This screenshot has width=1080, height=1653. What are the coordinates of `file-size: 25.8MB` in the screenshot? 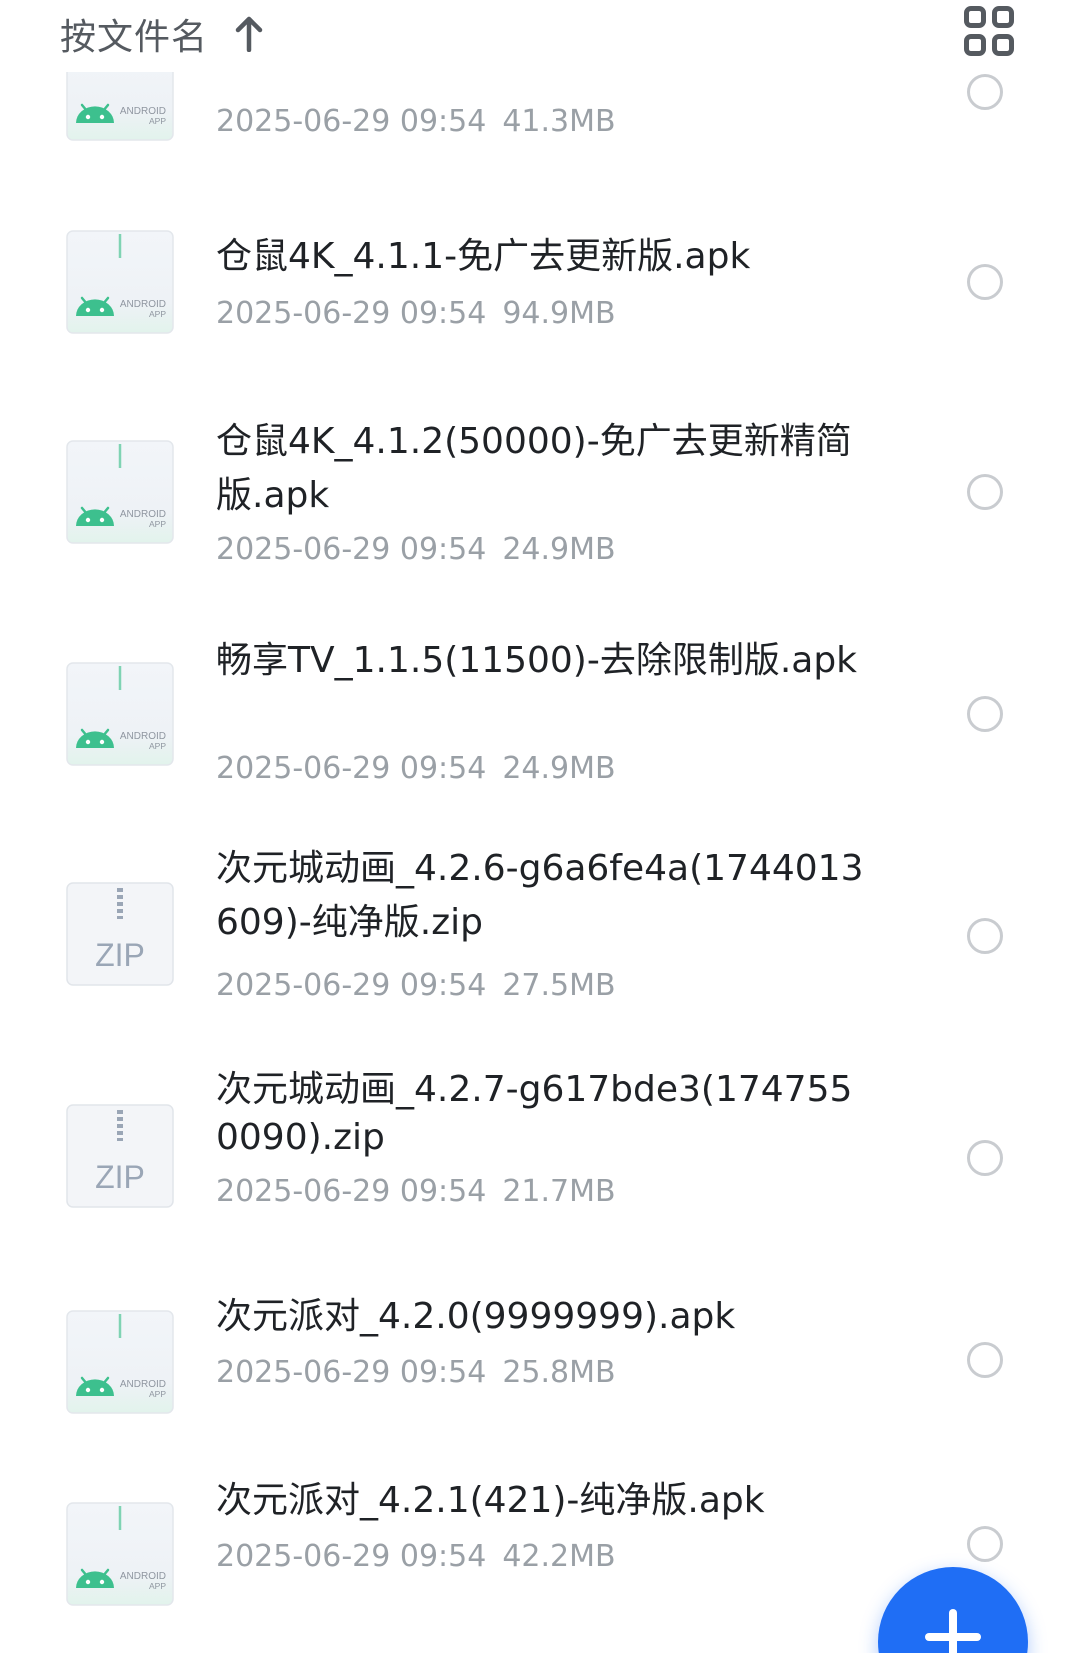 It's located at (559, 1372).